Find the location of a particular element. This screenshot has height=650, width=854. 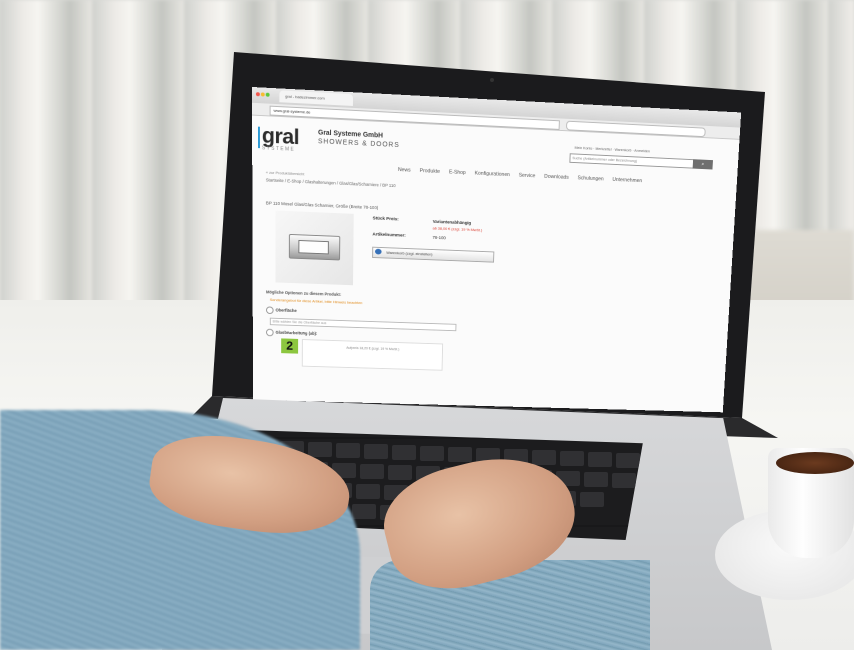

search-icon: ⌕ is located at coordinates (703, 164).